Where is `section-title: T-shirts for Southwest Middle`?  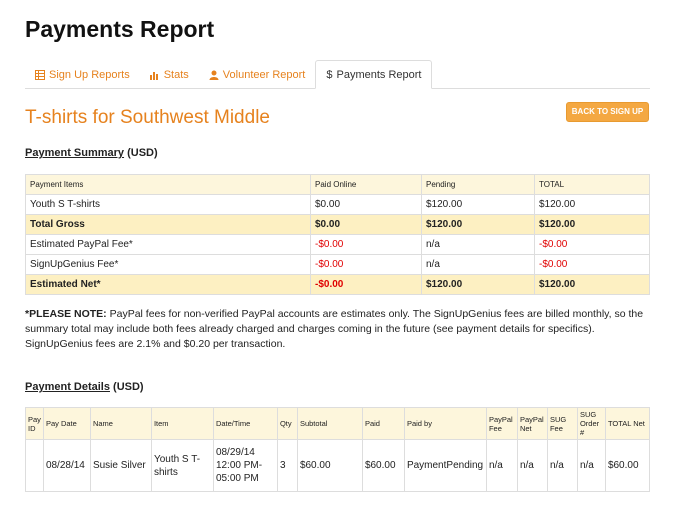 section-title: T-shirts for Southwest Middle is located at coordinates (147, 117).